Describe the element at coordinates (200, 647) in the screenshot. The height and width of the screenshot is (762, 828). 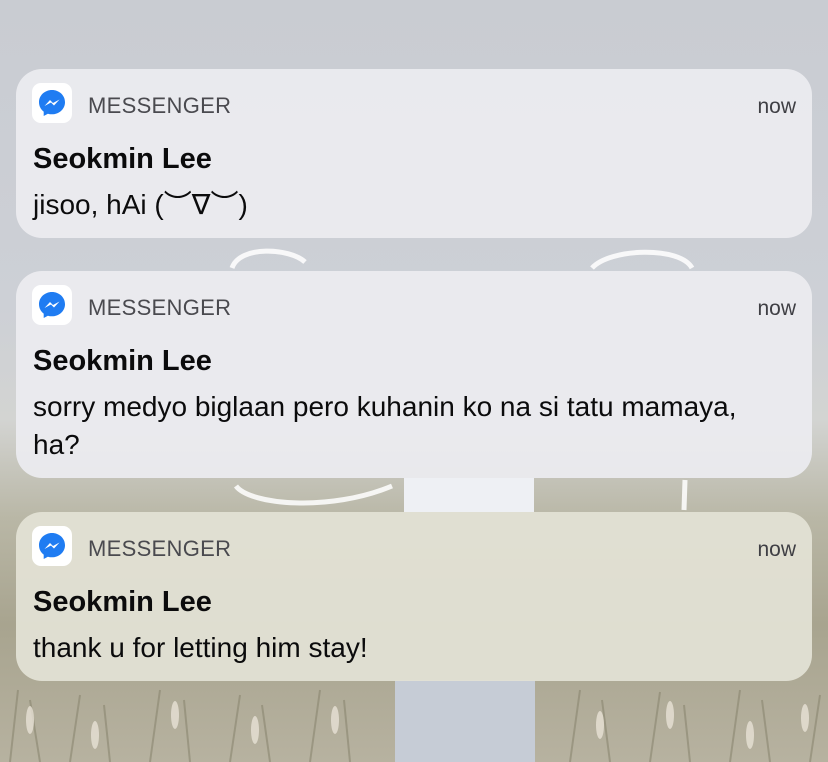
I see `message-preview: thank u for letting him stay!` at that location.